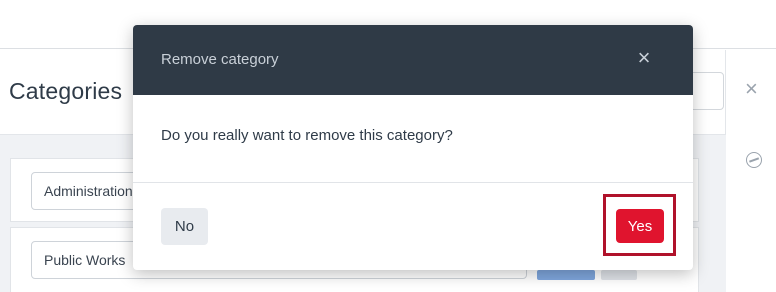 The height and width of the screenshot is (292, 776). What do you see at coordinates (566, 275) in the screenshot?
I see `save-category-button` at bounding box center [566, 275].